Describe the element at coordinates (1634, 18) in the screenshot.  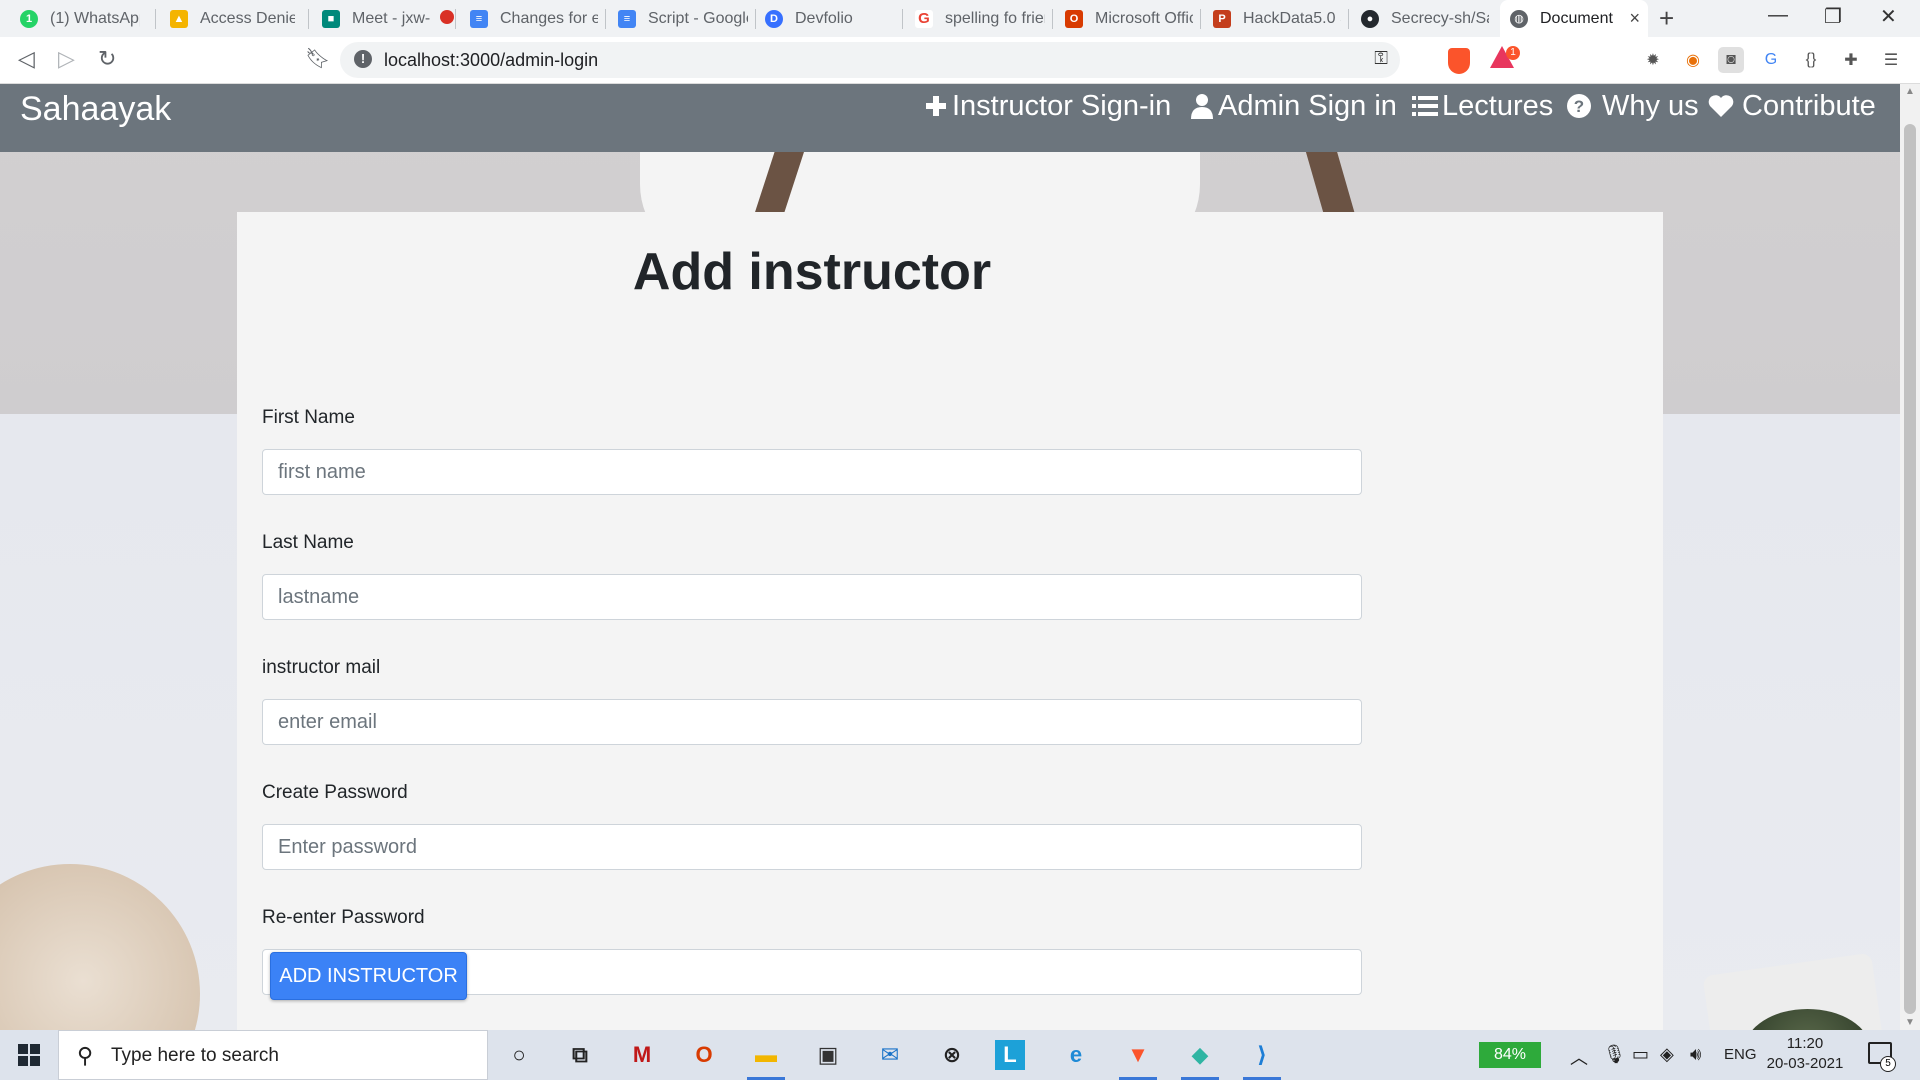
I see `close-tab-icon: ×` at that location.